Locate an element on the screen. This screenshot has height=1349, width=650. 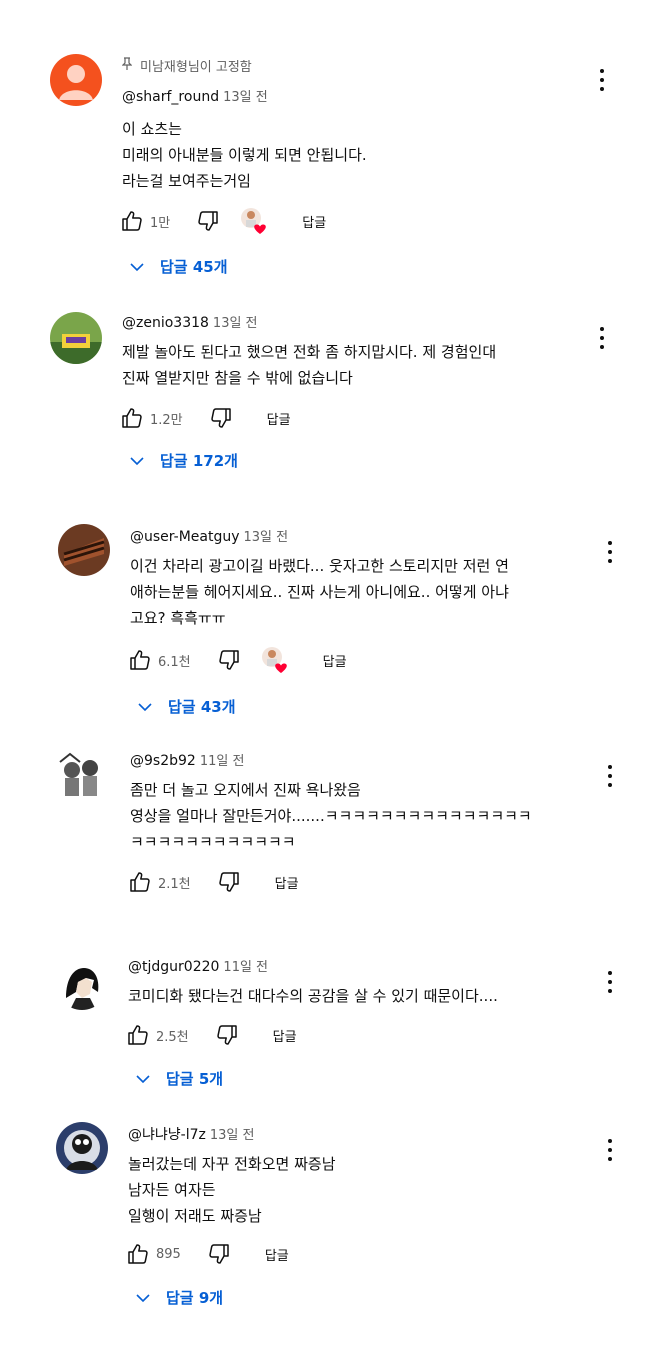
action-bar: 2.1천 답글 is located at coordinates (213, 882).